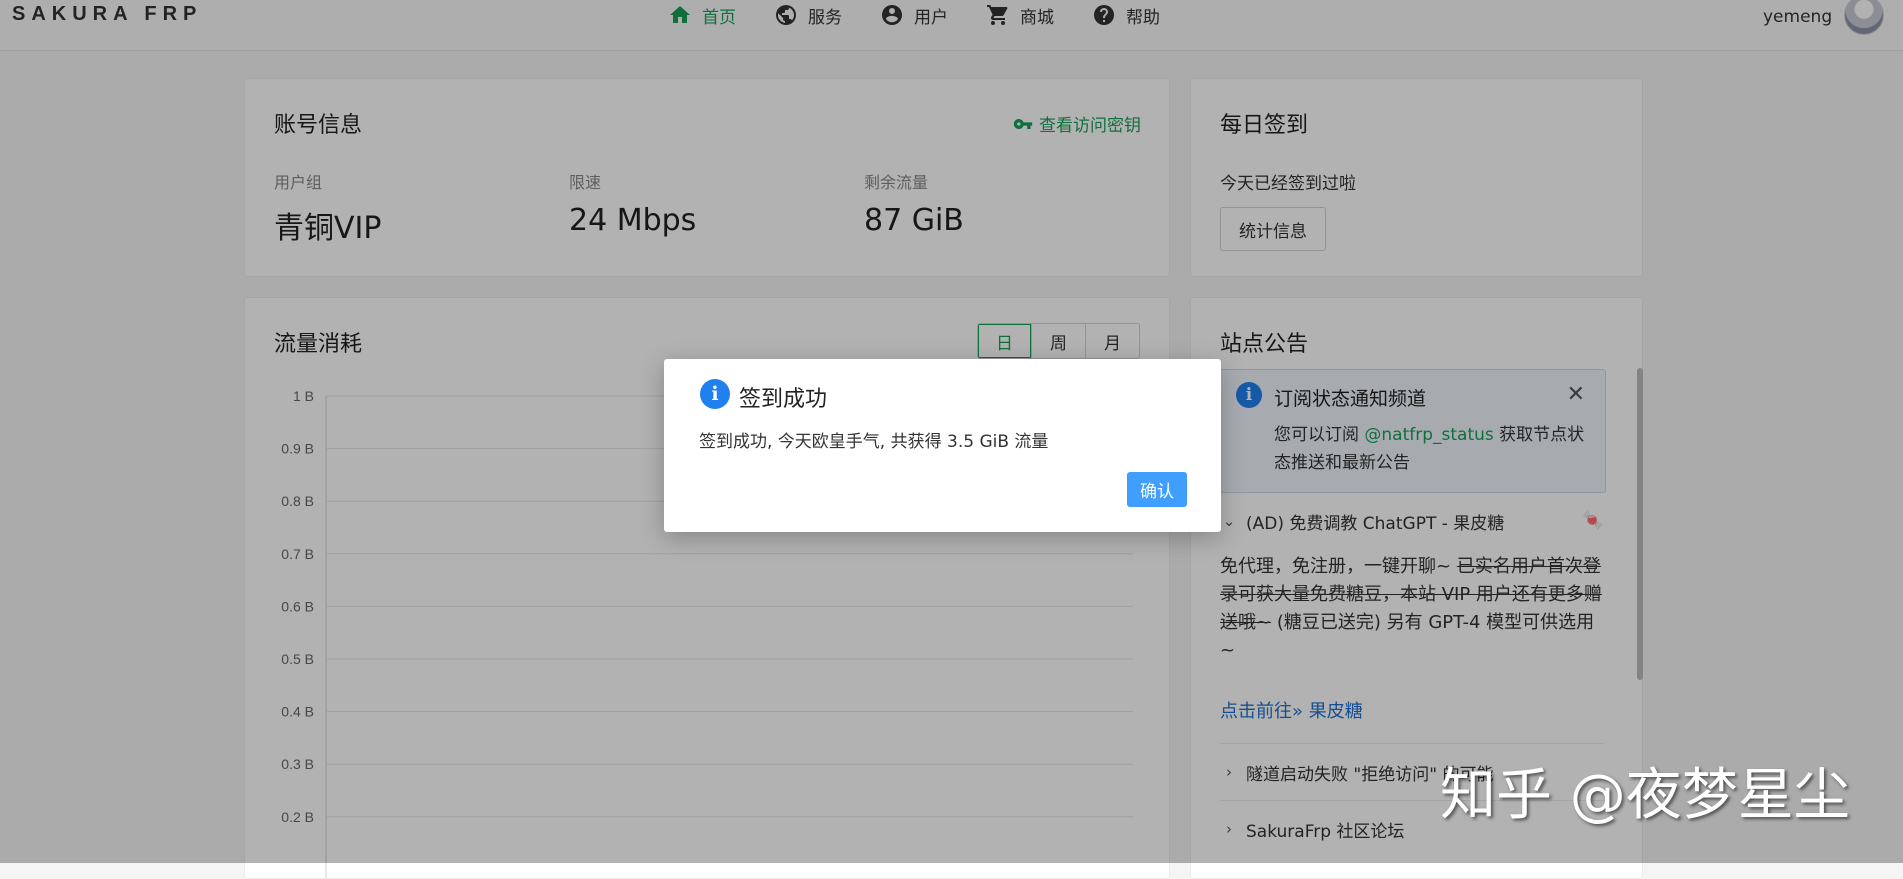 This screenshot has width=1903, height=879. What do you see at coordinates (715, 394) in the screenshot?
I see `info-icon: i` at bounding box center [715, 394].